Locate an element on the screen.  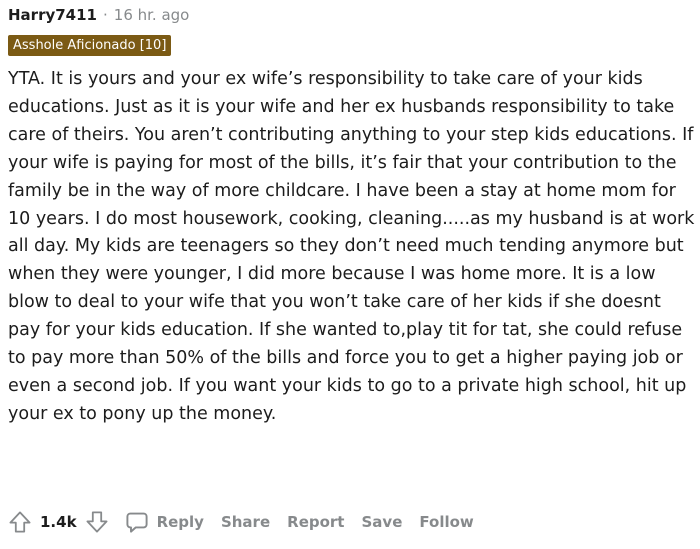
reply-label: Reply is located at coordinates (180, 522).